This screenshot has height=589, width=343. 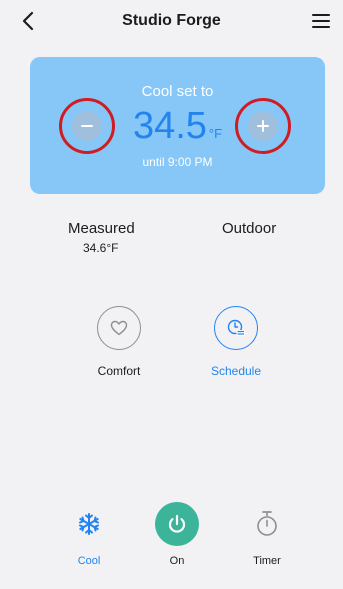 I want to click on hamburger-menu-icon, so click(x=321, y=21).